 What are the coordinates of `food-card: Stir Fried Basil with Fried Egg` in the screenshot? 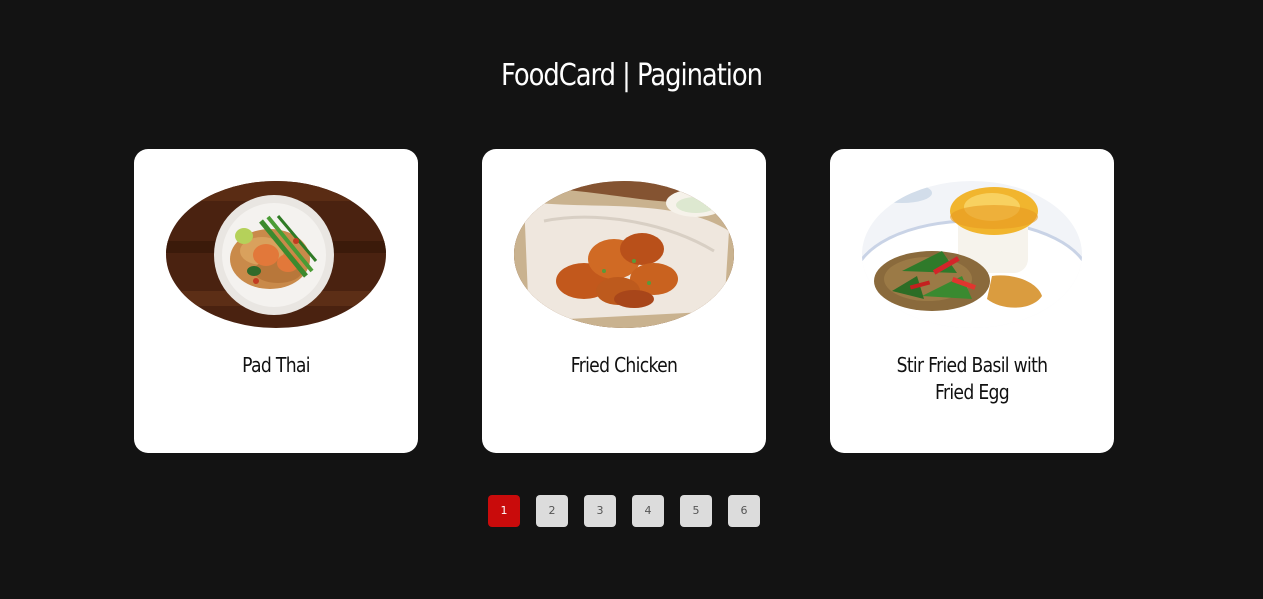 It's located at (972, 301).